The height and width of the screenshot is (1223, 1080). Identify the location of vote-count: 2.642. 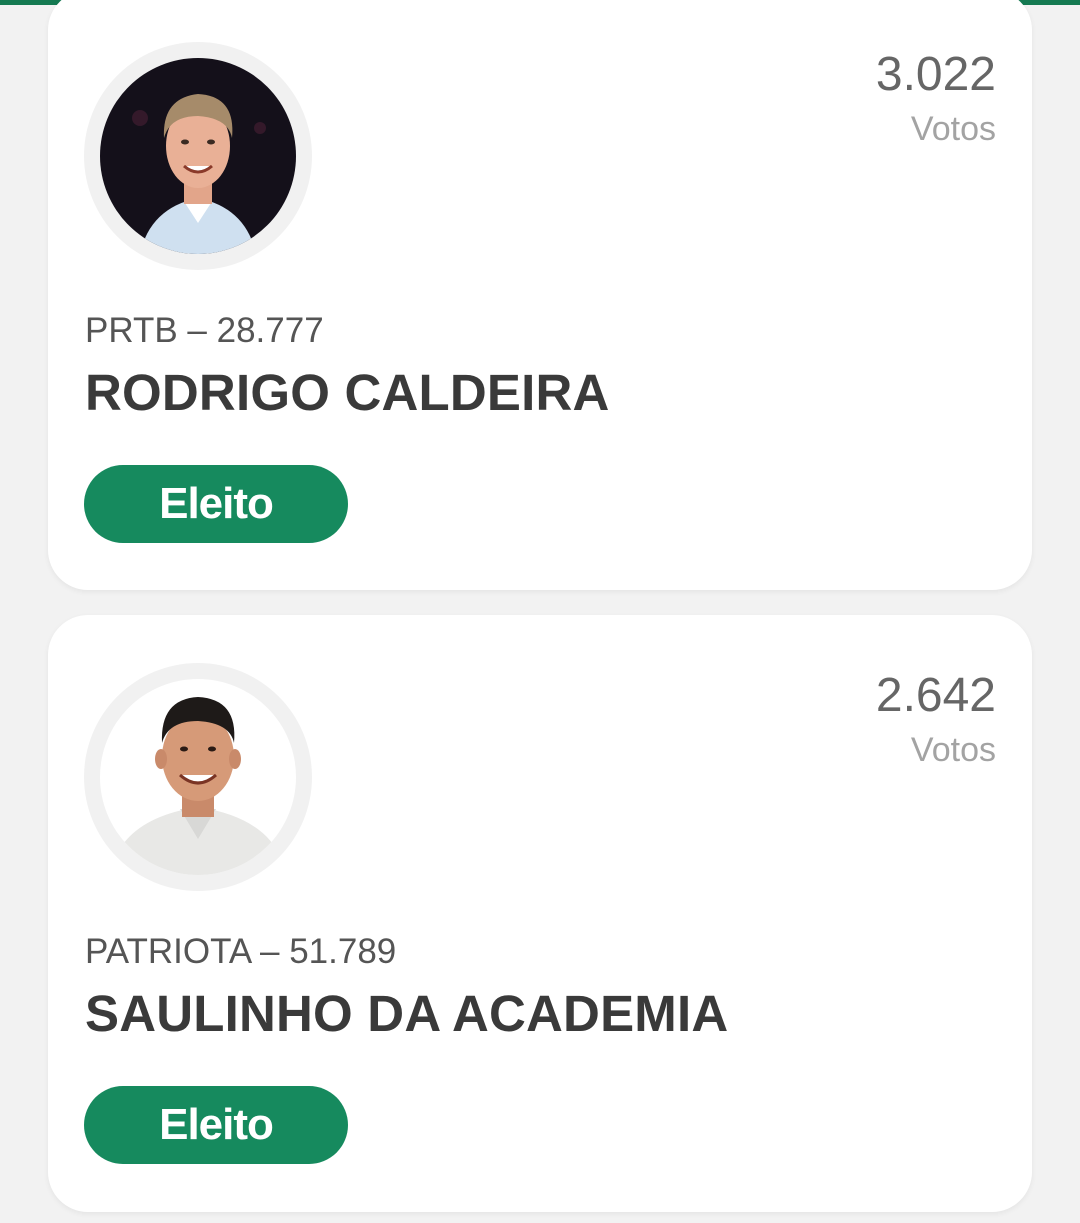
(935, 695).